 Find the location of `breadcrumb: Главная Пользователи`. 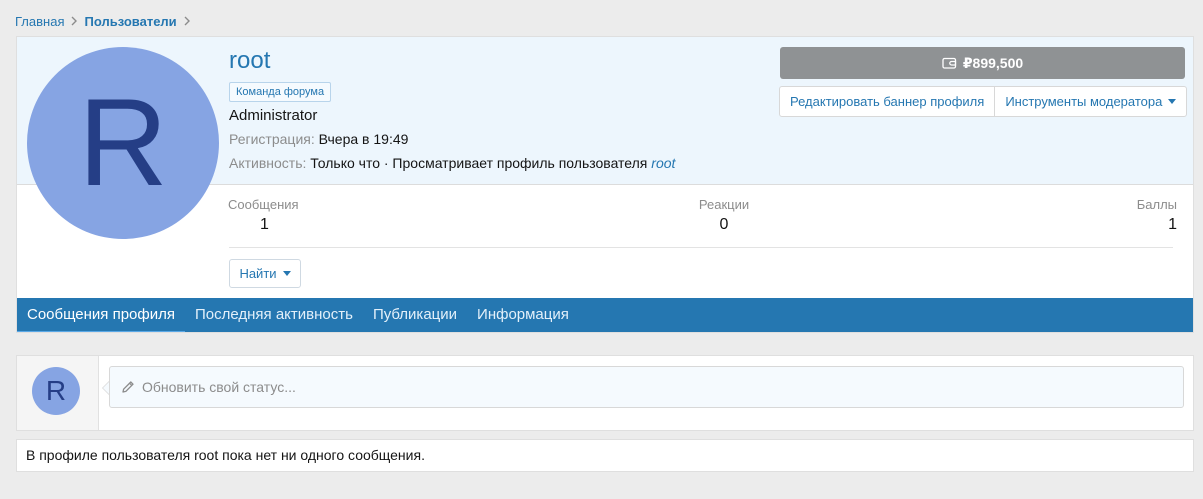

breadcrumb: Главная Пользователи is located at coordinates (106, 21).